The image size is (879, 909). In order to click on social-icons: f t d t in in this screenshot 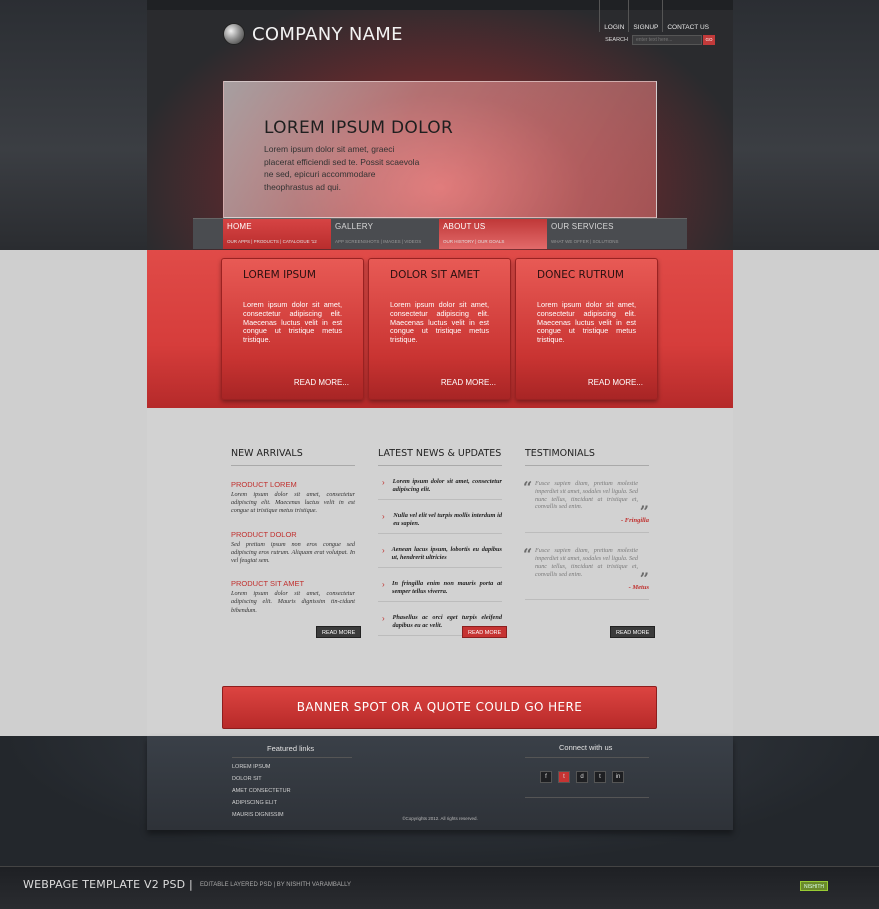, I will do `click(585, 777)`.